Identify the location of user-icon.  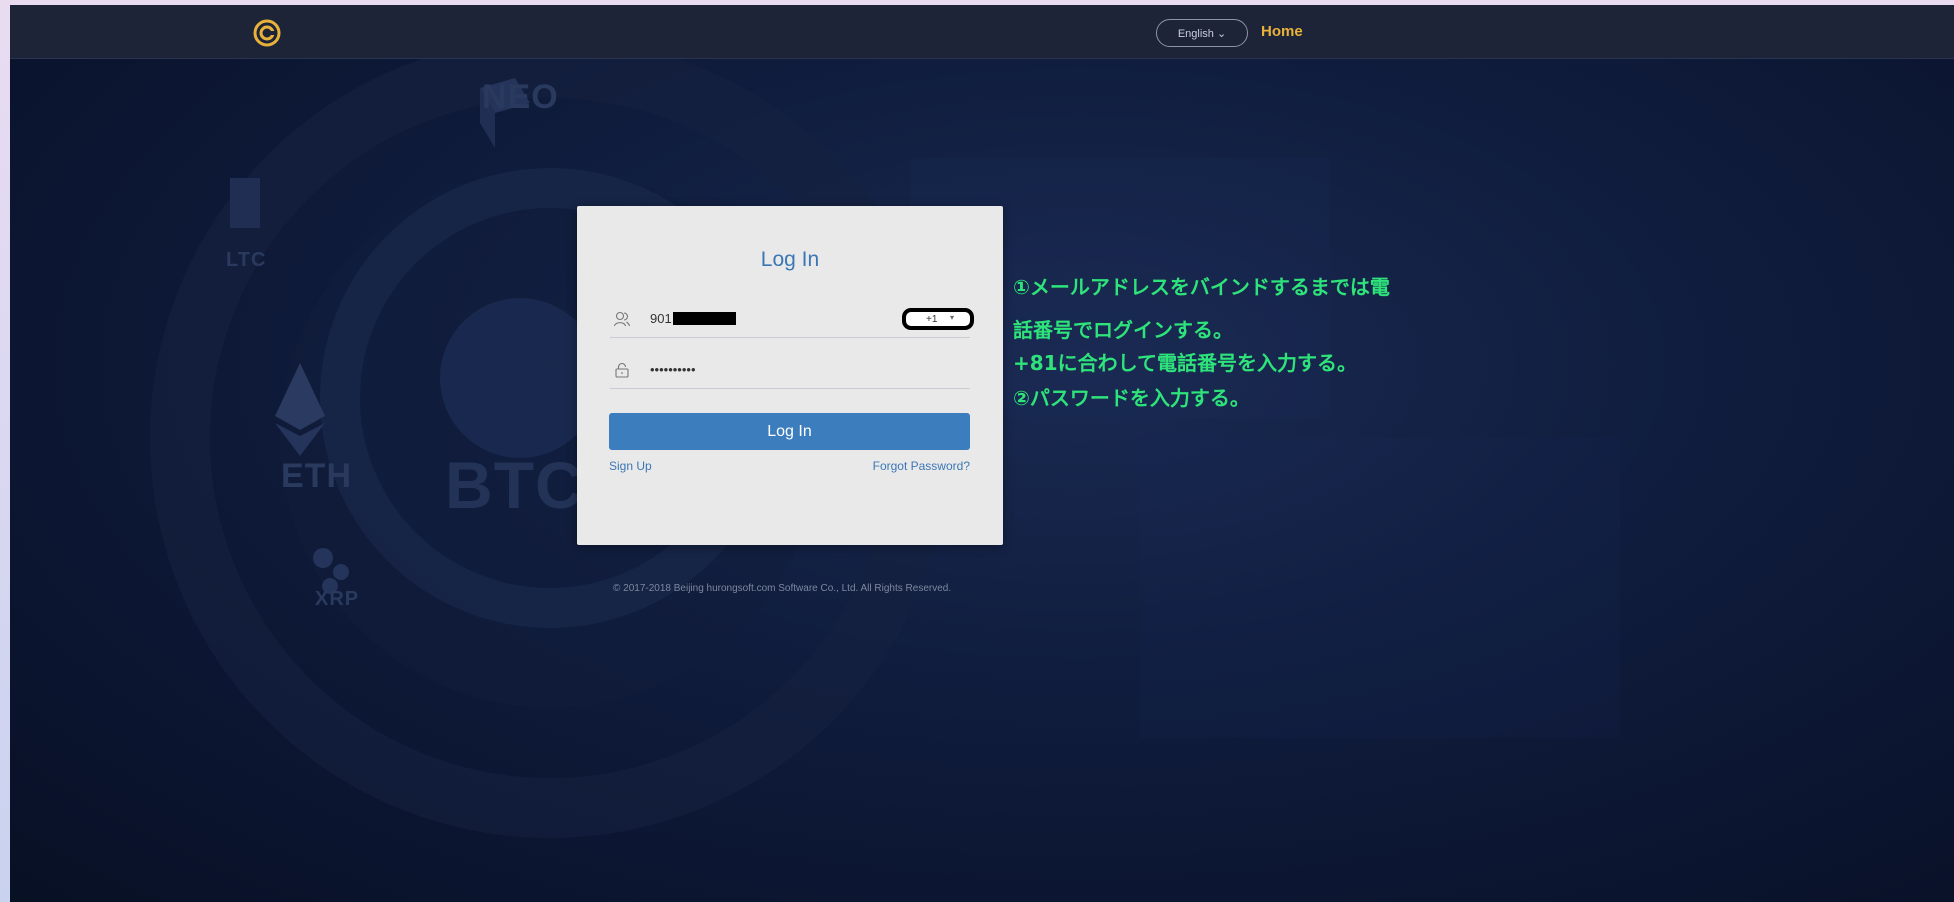
(622, 319).